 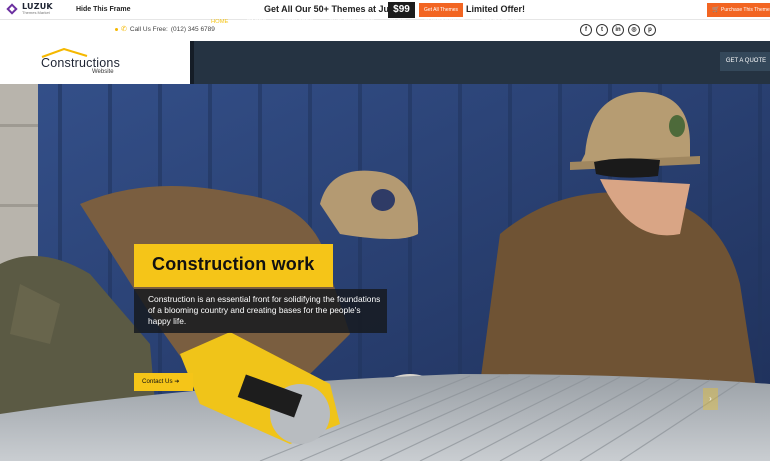 What do you see at coordinates (148, 29) in the screenshot?
I see `call-label: Call Us Free:` at bounding box center [148, 29].